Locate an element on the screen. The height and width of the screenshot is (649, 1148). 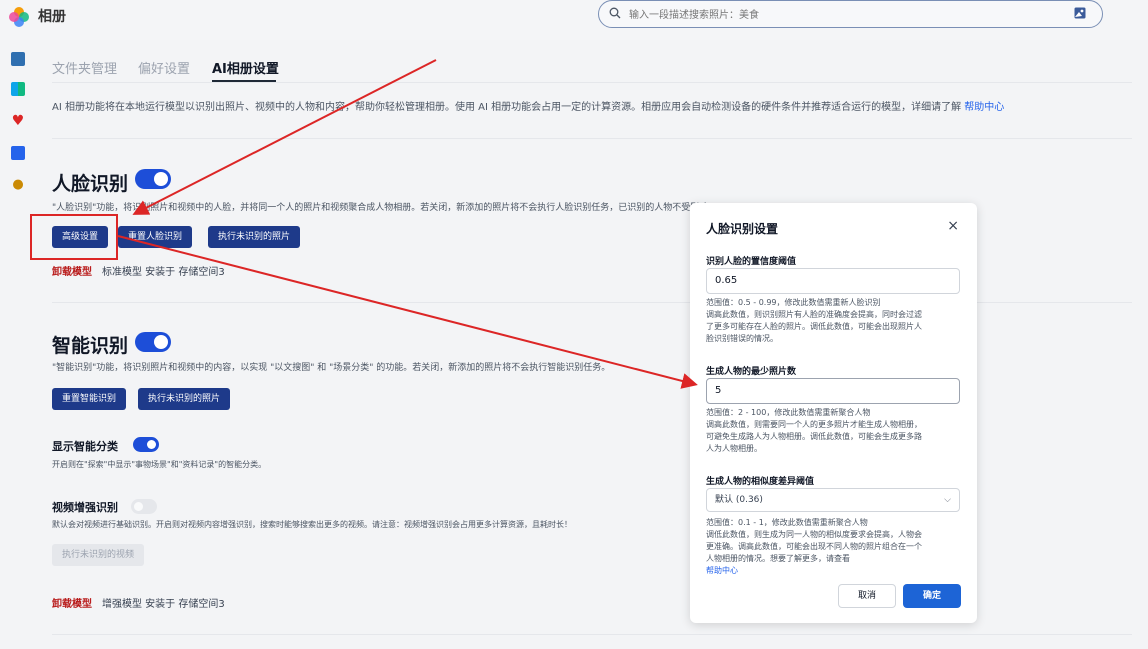
dialog-help-center-link: 帮助中心 is located at coordinates (722, 570).